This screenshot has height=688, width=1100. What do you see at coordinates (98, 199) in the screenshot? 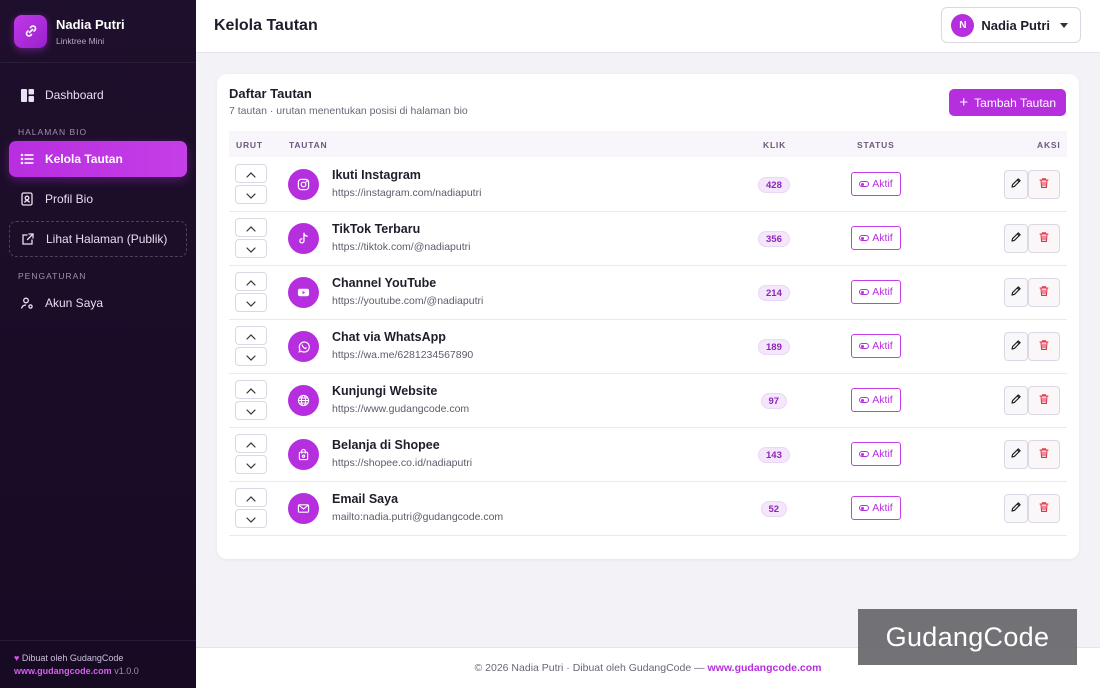
I see `sidebar-item-profil-bio: Profil Bio` at bounding box center [98, 199].